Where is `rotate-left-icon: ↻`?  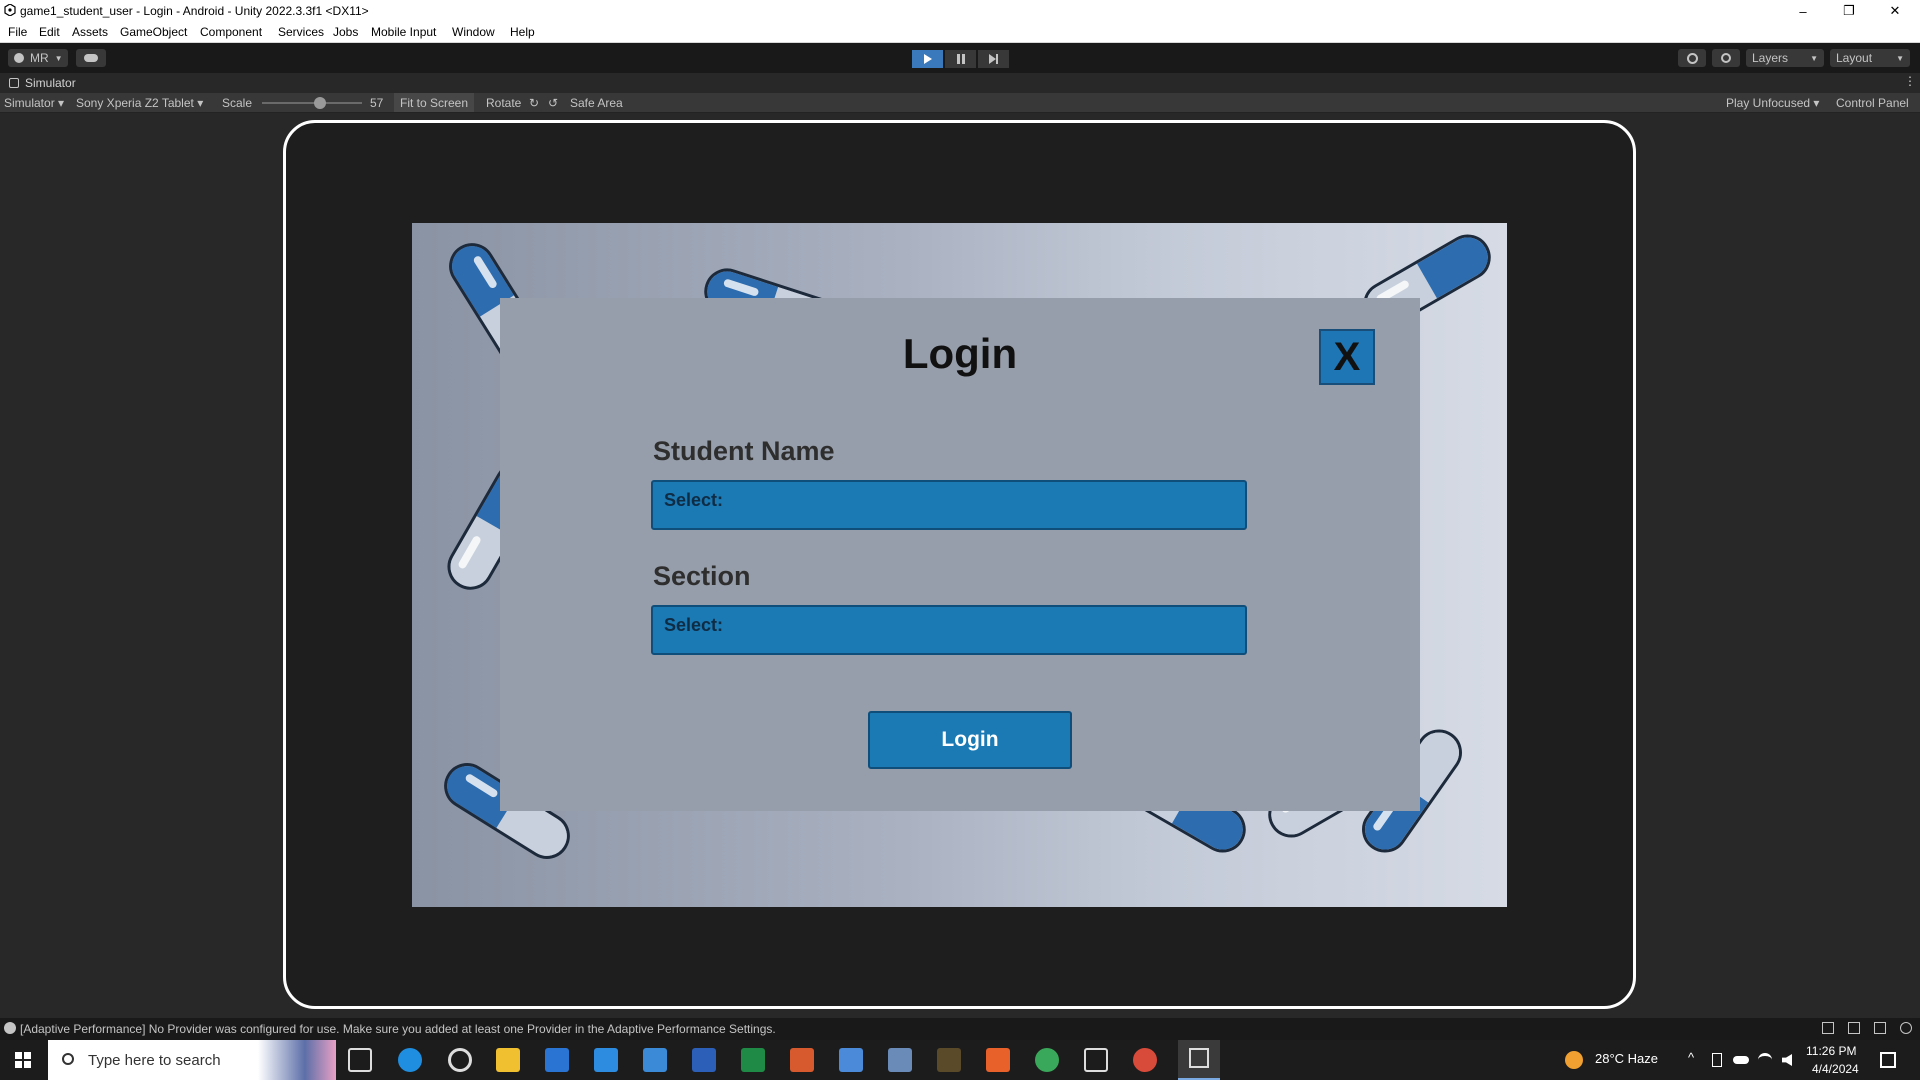
rotate-left-icon: ↻ is located at coordinates (534, 103).